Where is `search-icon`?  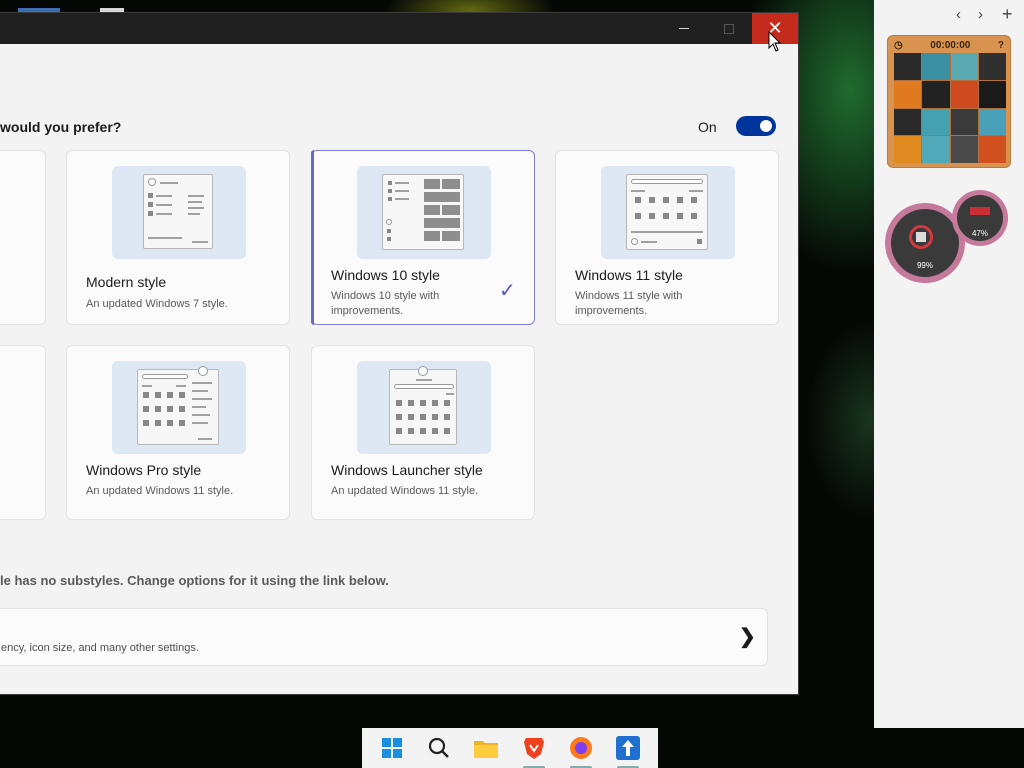
search-icon is located at coordinates (439, 748).